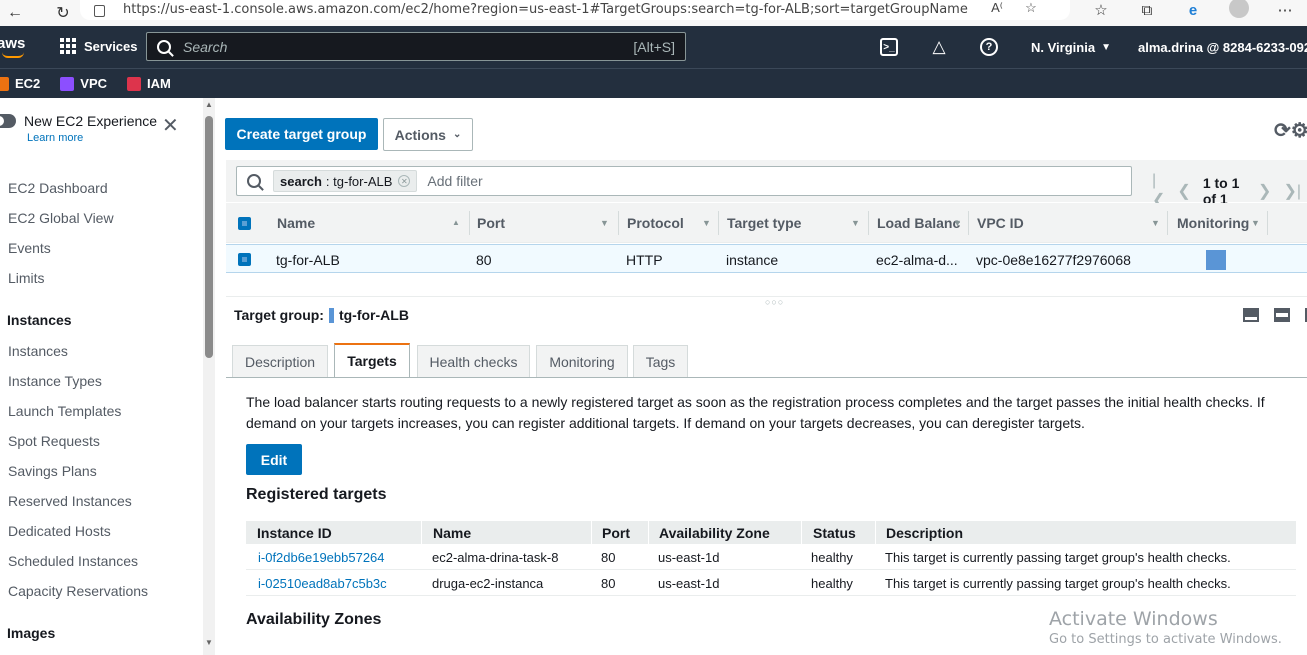 This screenshot has height=655, width=1307. Describe the element at coordinates (61, 218) in the screenshot. I see `sidebar-item-ec2-global-view: EC2 Global View` at that location.